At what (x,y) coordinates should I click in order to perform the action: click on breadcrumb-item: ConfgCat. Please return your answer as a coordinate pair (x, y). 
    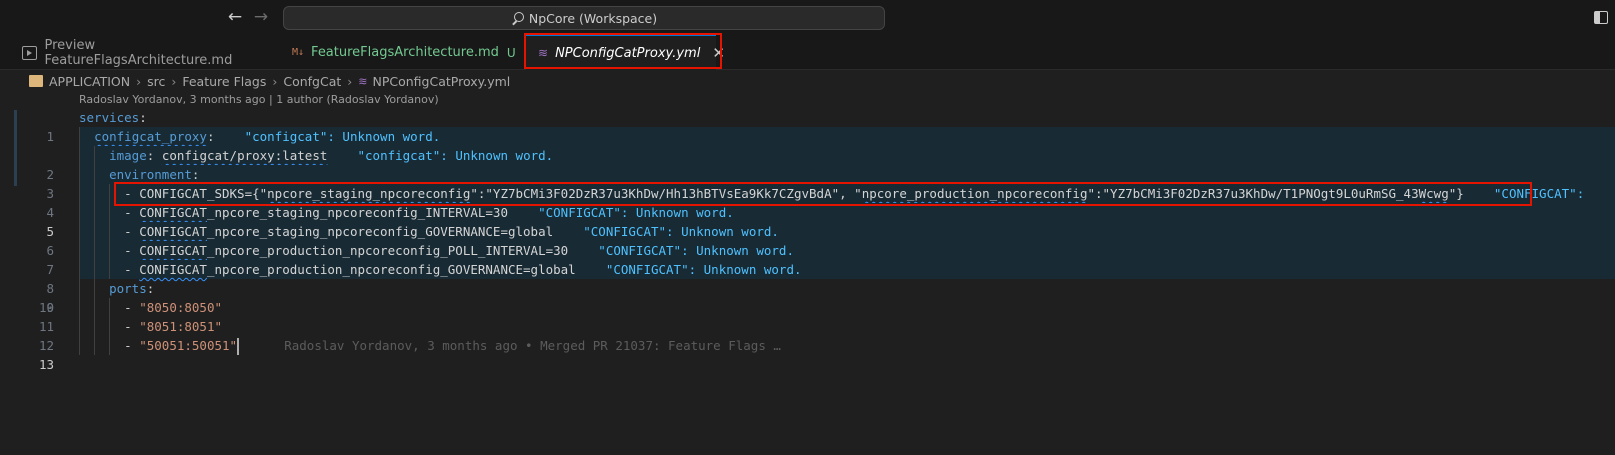
    Looking at the image, I should click on (312, 81).